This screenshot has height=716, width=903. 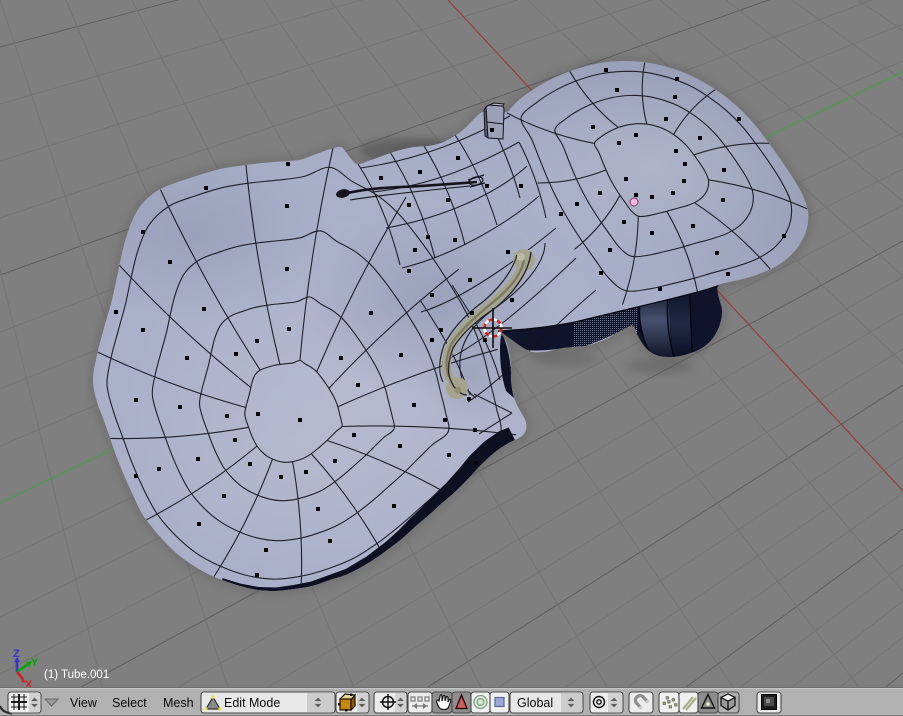 What do you see at coordinates (76, 675) in the screenshot?
I see `svg-text: (1) Tube.001` at bounding box center [76, 675].